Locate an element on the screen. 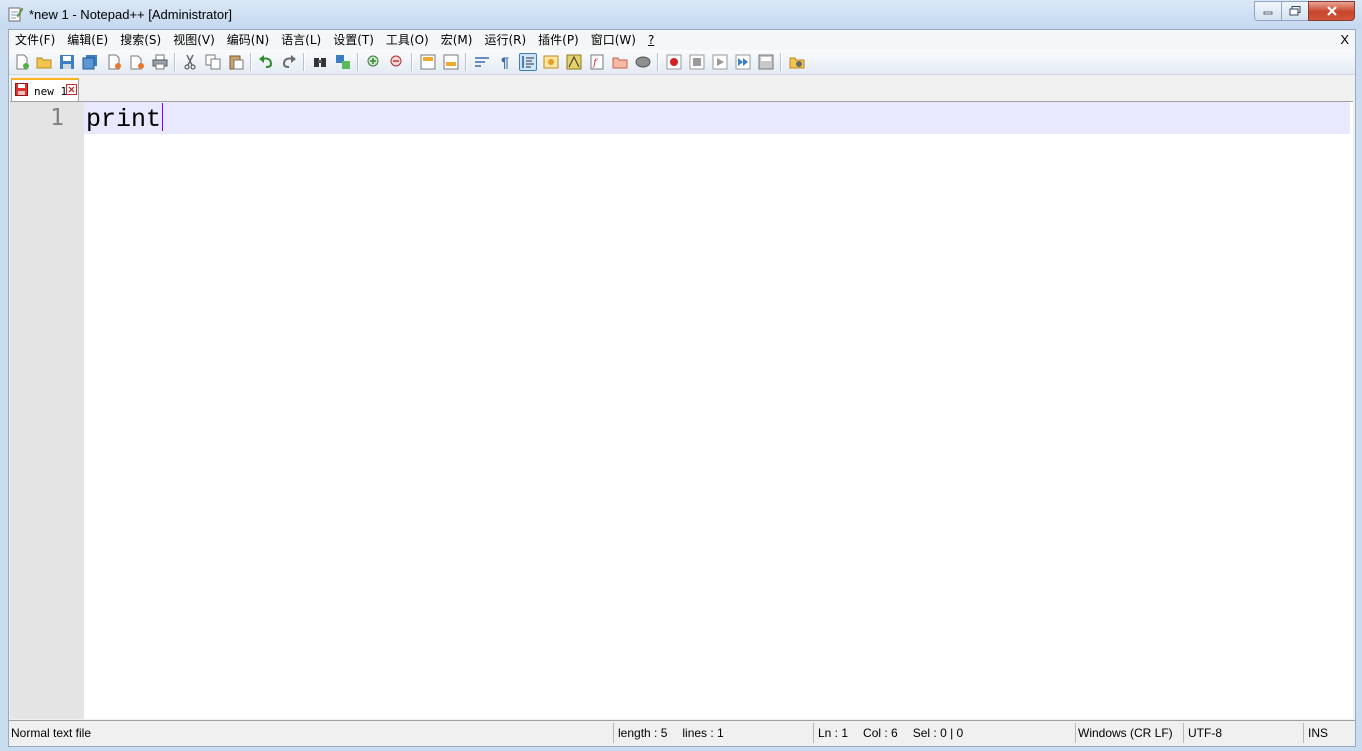 This screenshot has width=1362, height=751. indent-guide-icon is located at coordinates (528, 62).